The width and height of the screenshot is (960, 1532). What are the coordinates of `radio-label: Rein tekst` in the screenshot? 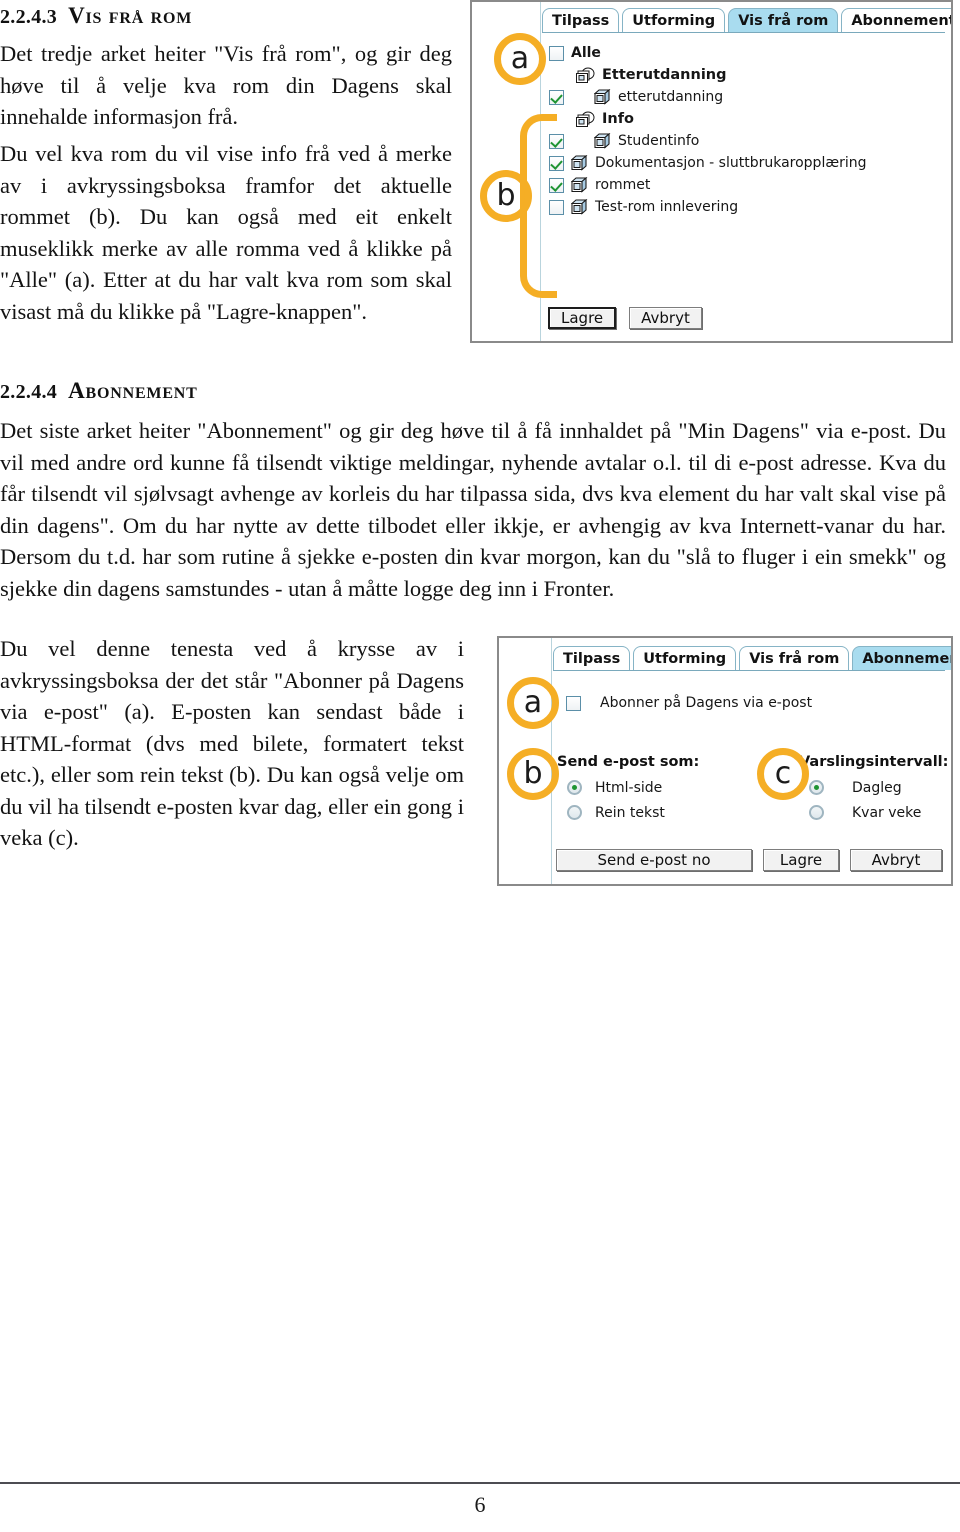 It's located at (630, 812).